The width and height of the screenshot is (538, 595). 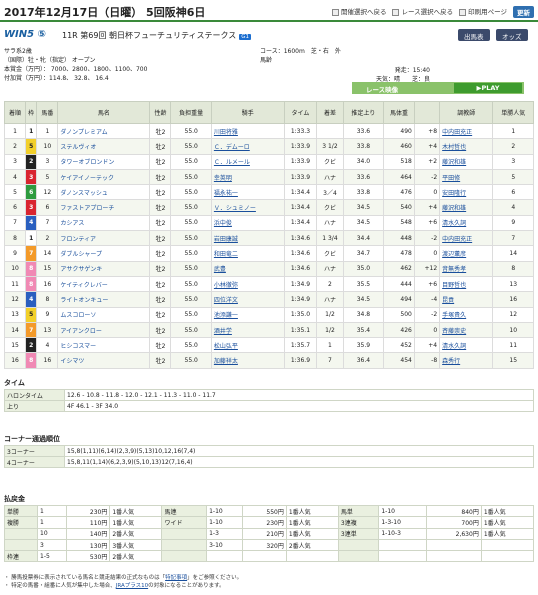 I want to click on jockey: 池添謙一, so click(x=247, y=314).